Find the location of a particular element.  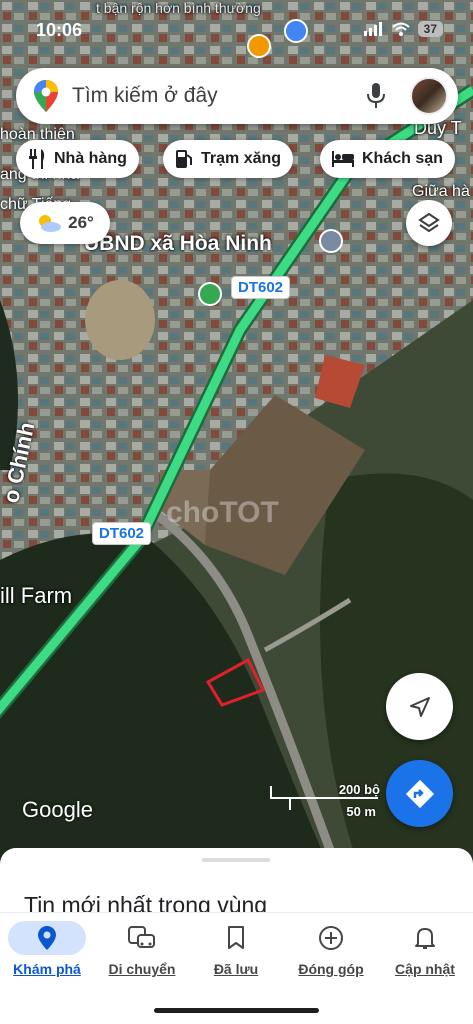

battery-indicator: 37 is located at coordinates (430, 29).